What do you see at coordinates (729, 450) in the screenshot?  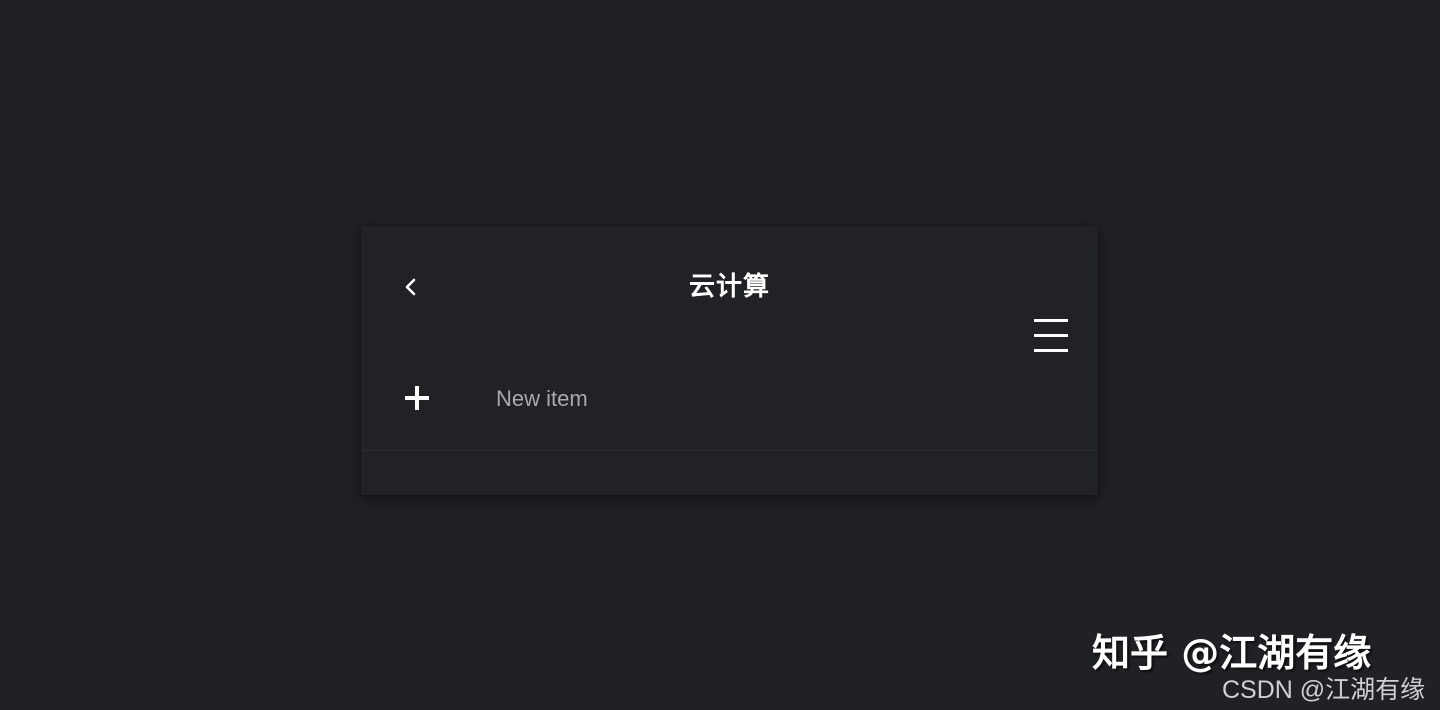 I see `row-divider` at bounding box center [729, 450].